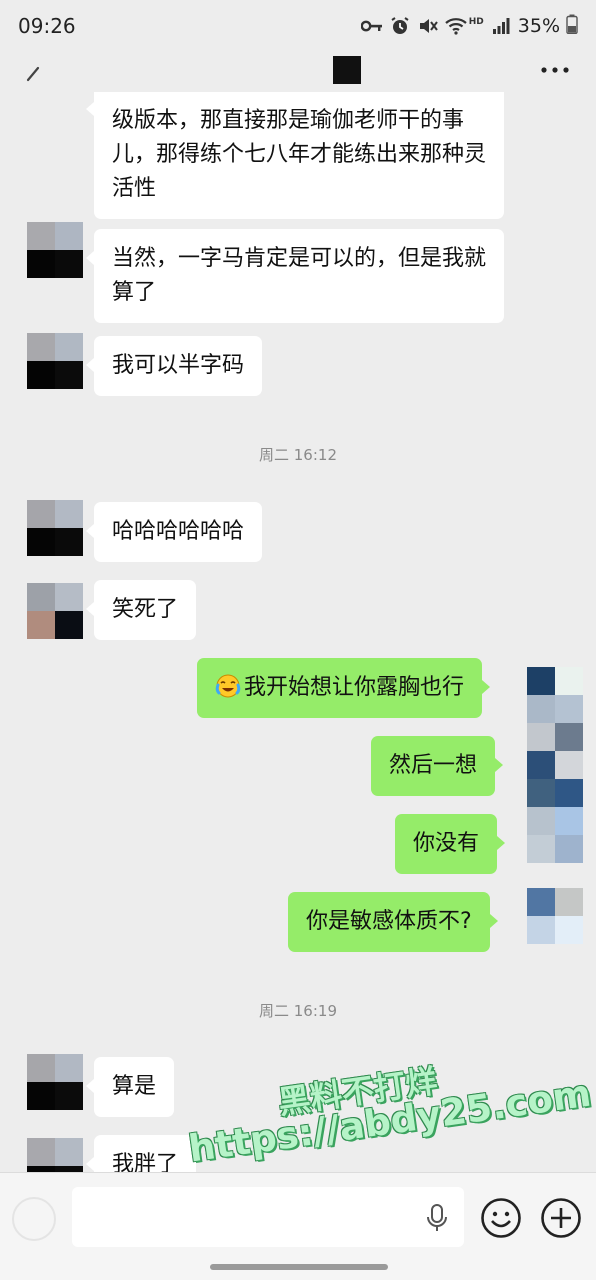 The width and height of the screenshot is (596, 1280). What do you see at coordinates (178, 365) in the screenshot?
I see `message-text: 我可以半字码` at bounding box center [178, 365].